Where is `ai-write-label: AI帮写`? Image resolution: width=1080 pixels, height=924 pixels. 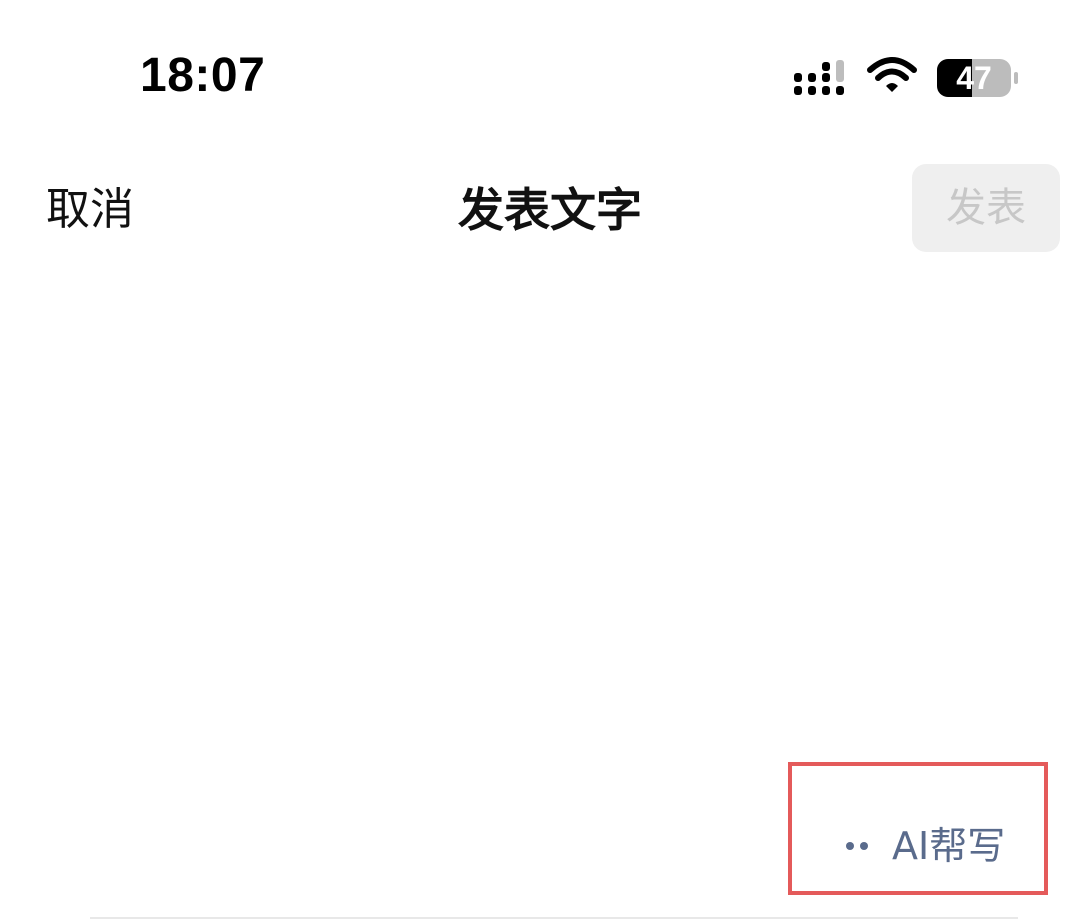 ai-write-label: AI帮写 is located at coordinates (949, 846).